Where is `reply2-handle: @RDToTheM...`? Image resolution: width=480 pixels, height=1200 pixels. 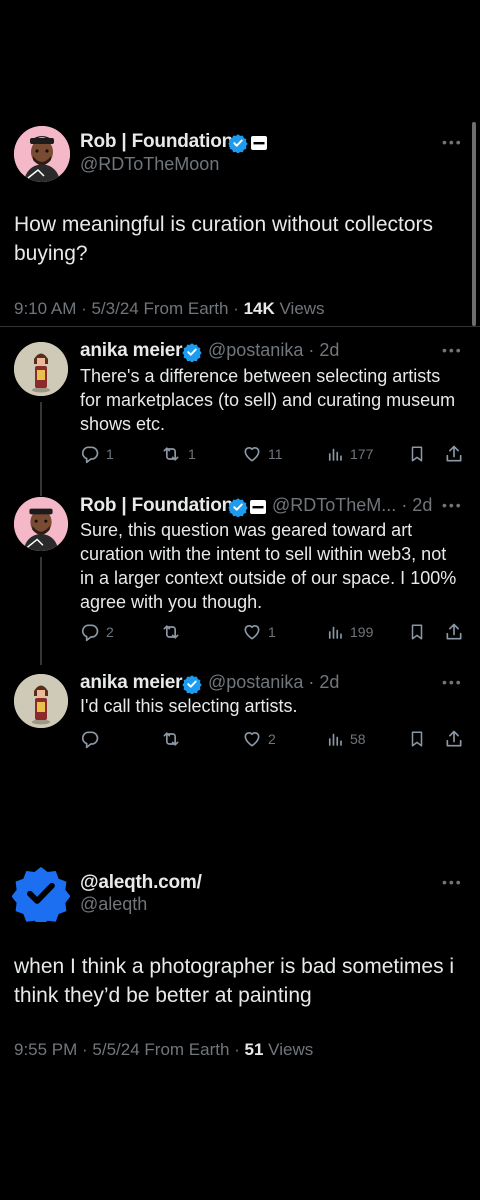 reply2-handle: @RDToTheM... is located at coordinates (334, 505).